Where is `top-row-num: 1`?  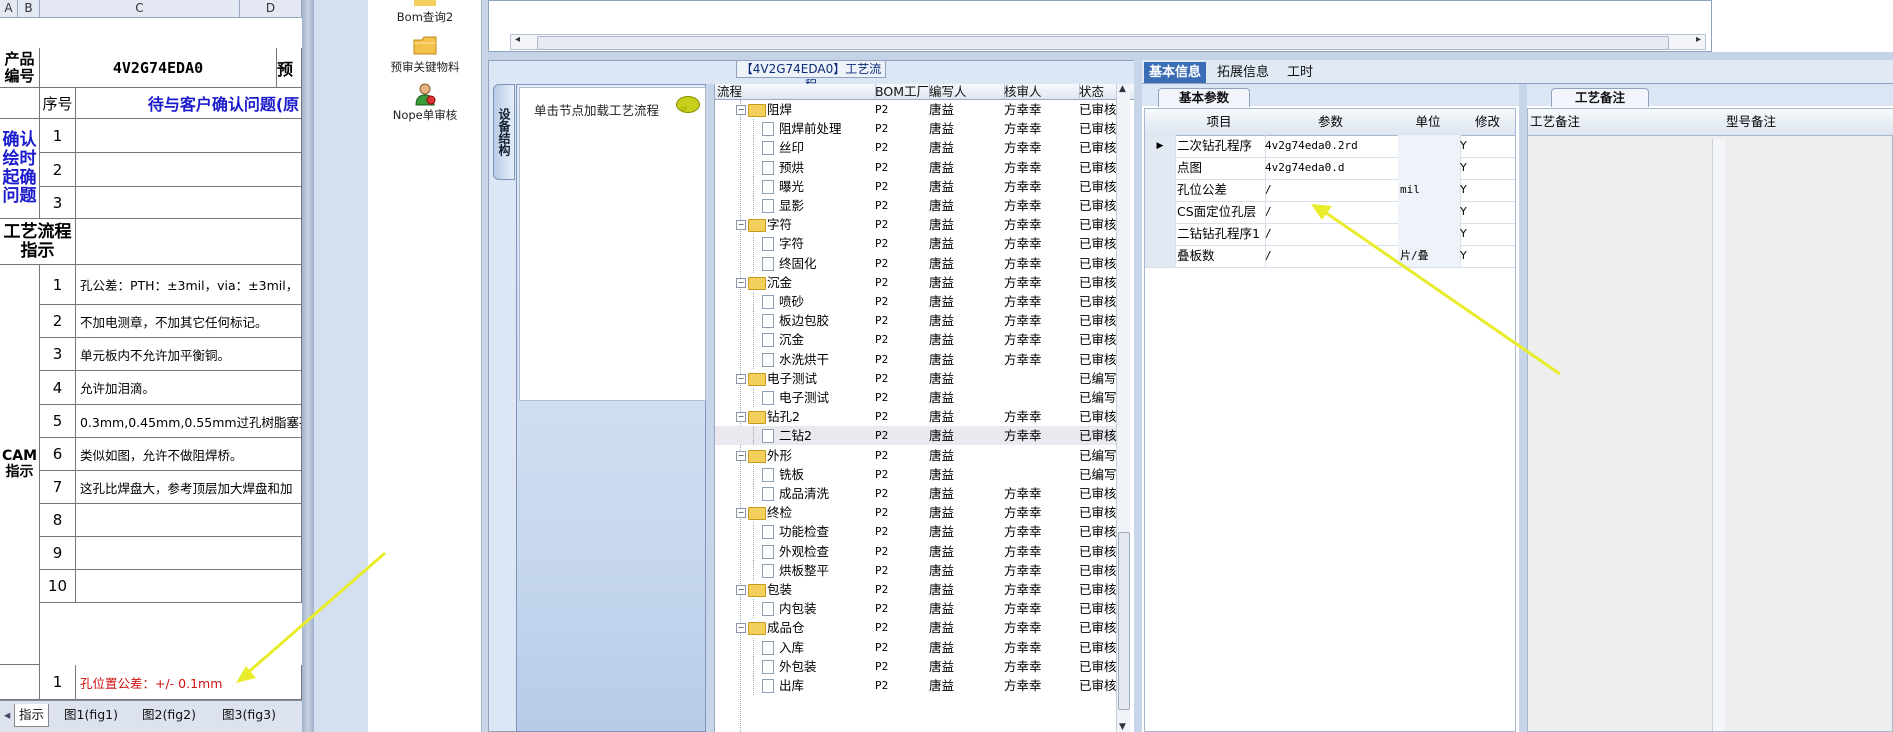 top-row-num: 1 is located at coordinates (58, 136).